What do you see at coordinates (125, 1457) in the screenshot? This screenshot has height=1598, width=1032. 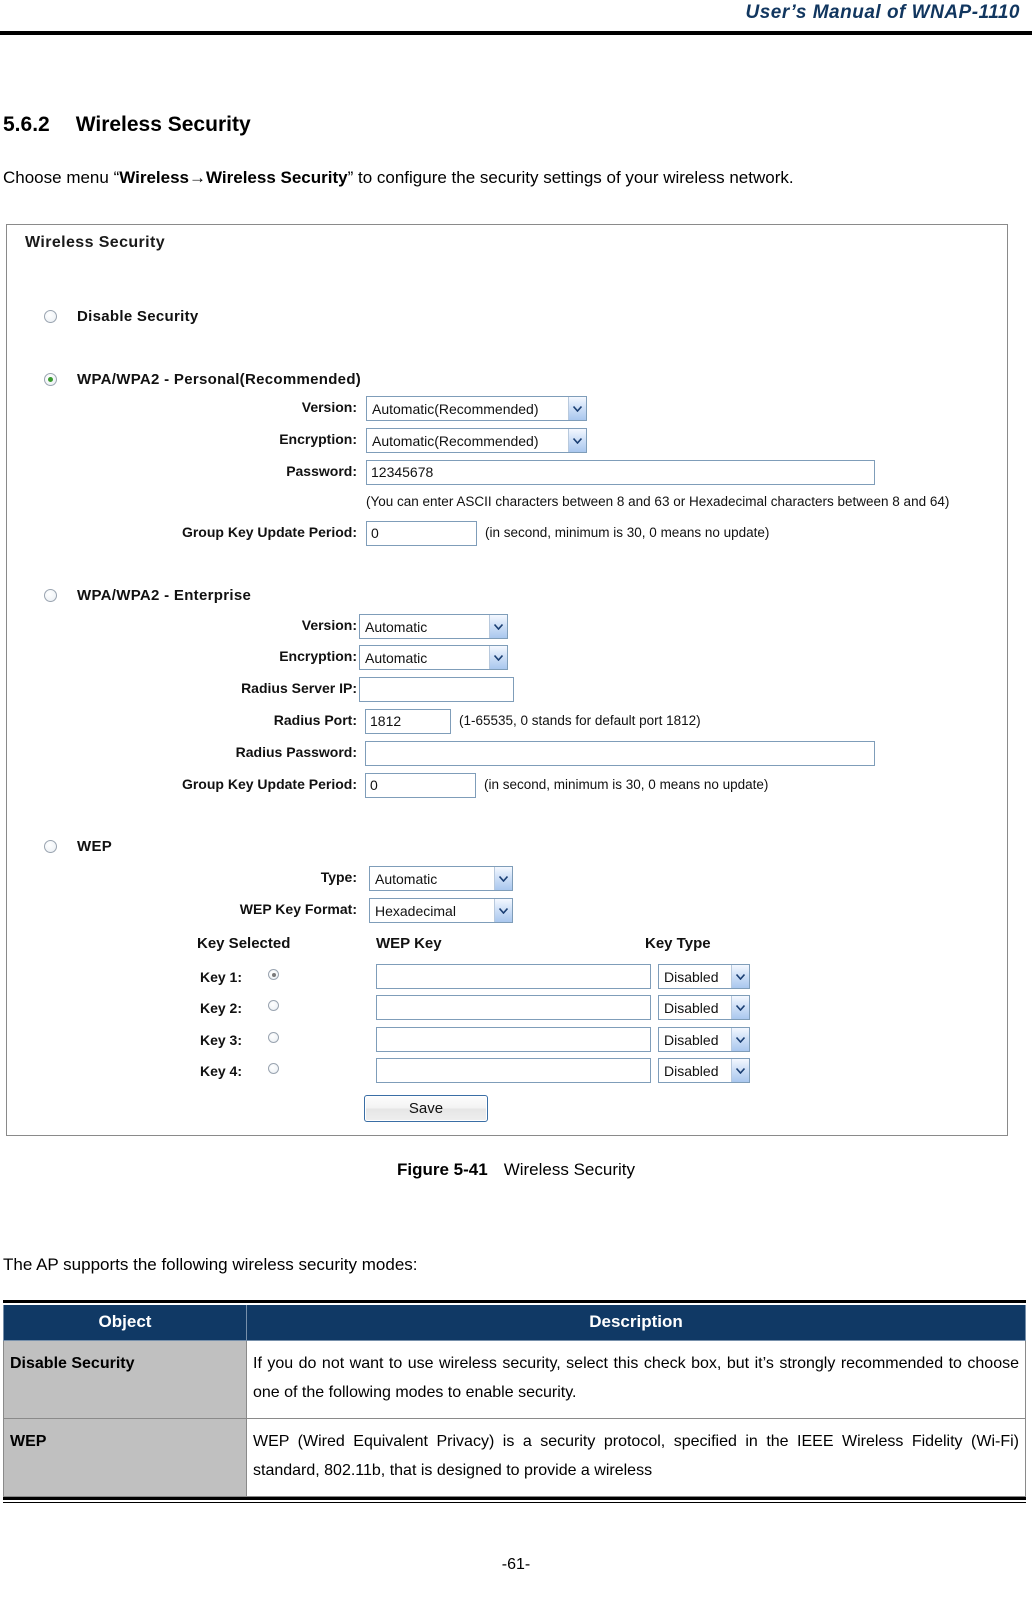 I see `table-cell-object: WEP` at bounding box center [125, 1457].